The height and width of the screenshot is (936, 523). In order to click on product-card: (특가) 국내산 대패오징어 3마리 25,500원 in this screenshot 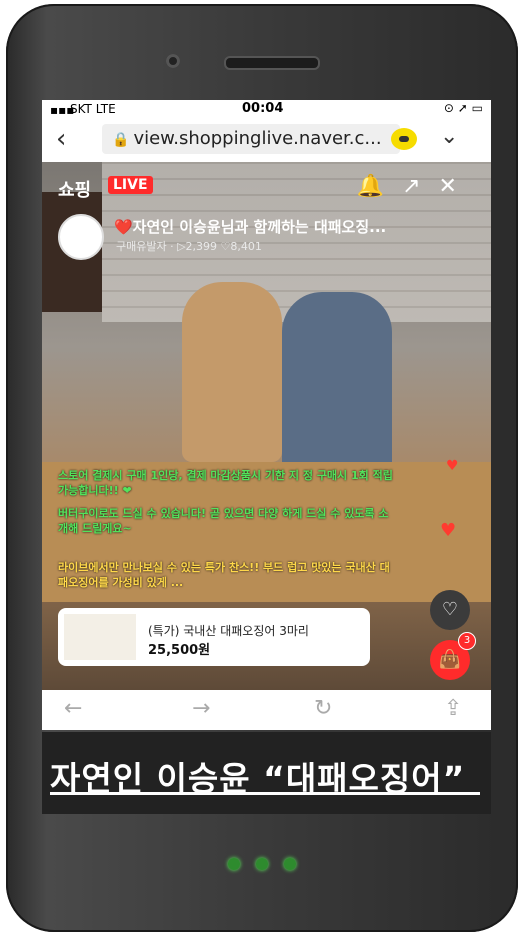, I will do `click(214, 637)`.